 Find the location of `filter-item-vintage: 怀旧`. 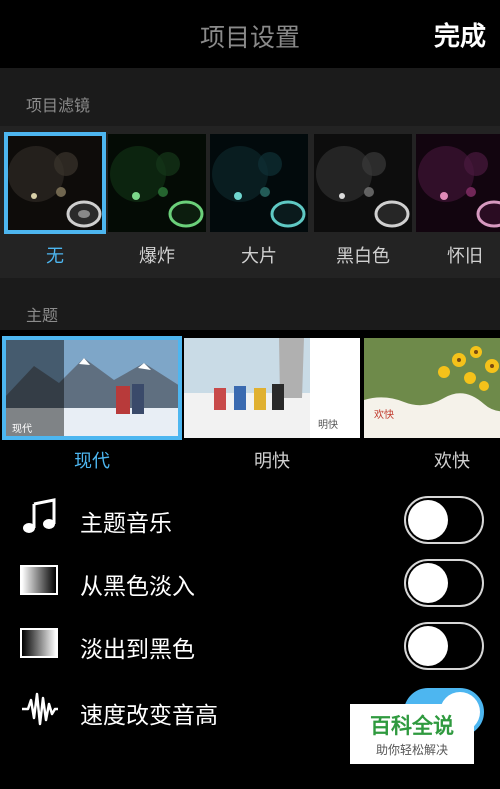

filter-item-vintage: 怀旧 is located at coordinates (458, 201).